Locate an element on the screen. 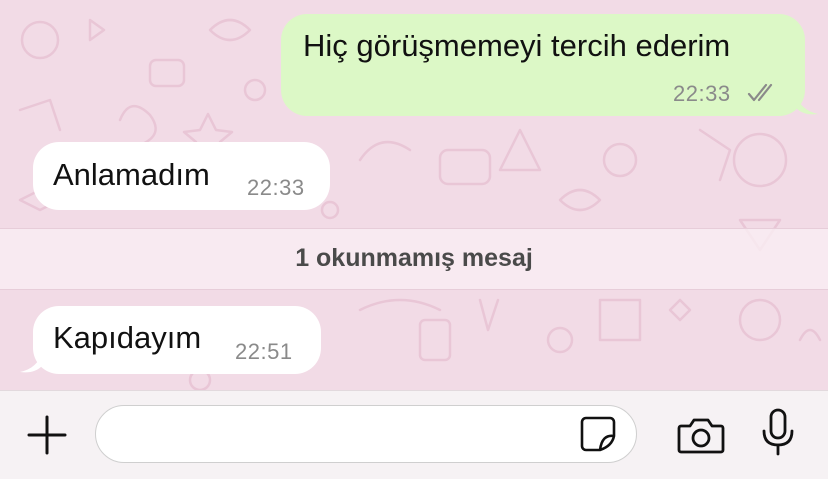 This screenshot has height=479, width=828. incoming-message-bubble: Anlamadım 22:33 is located at coordinates (181, 176).